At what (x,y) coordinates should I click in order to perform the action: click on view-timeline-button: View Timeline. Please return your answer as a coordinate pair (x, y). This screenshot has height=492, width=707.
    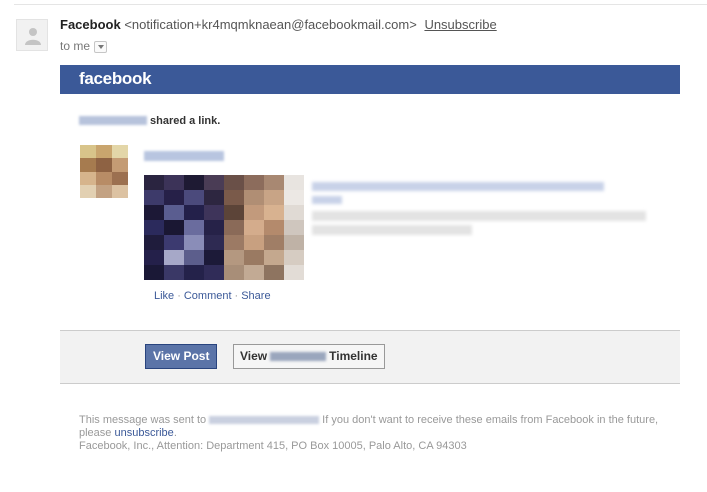
    Looking at the image, I should click on (309, 356).